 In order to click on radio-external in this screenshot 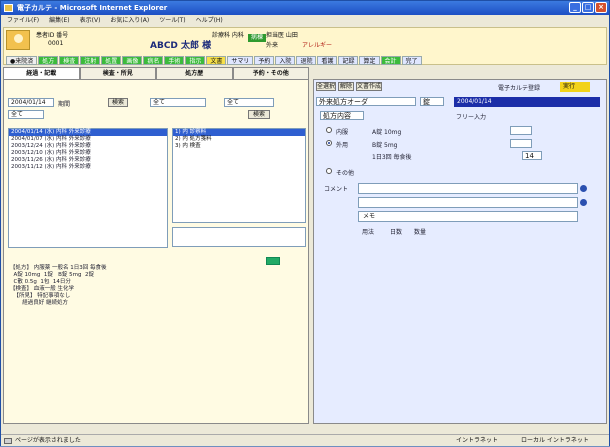, I will do `click(329, 143)`.